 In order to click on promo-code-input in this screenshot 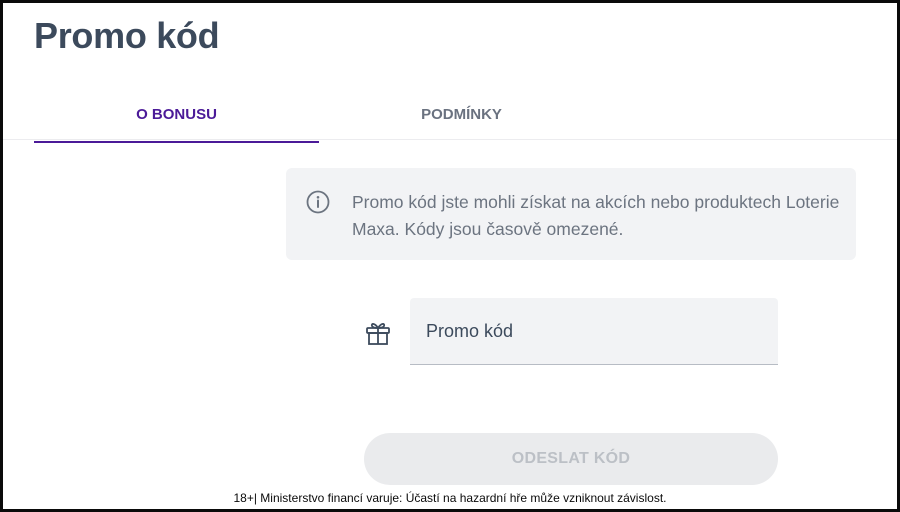, I will do `click(594, 331)`.